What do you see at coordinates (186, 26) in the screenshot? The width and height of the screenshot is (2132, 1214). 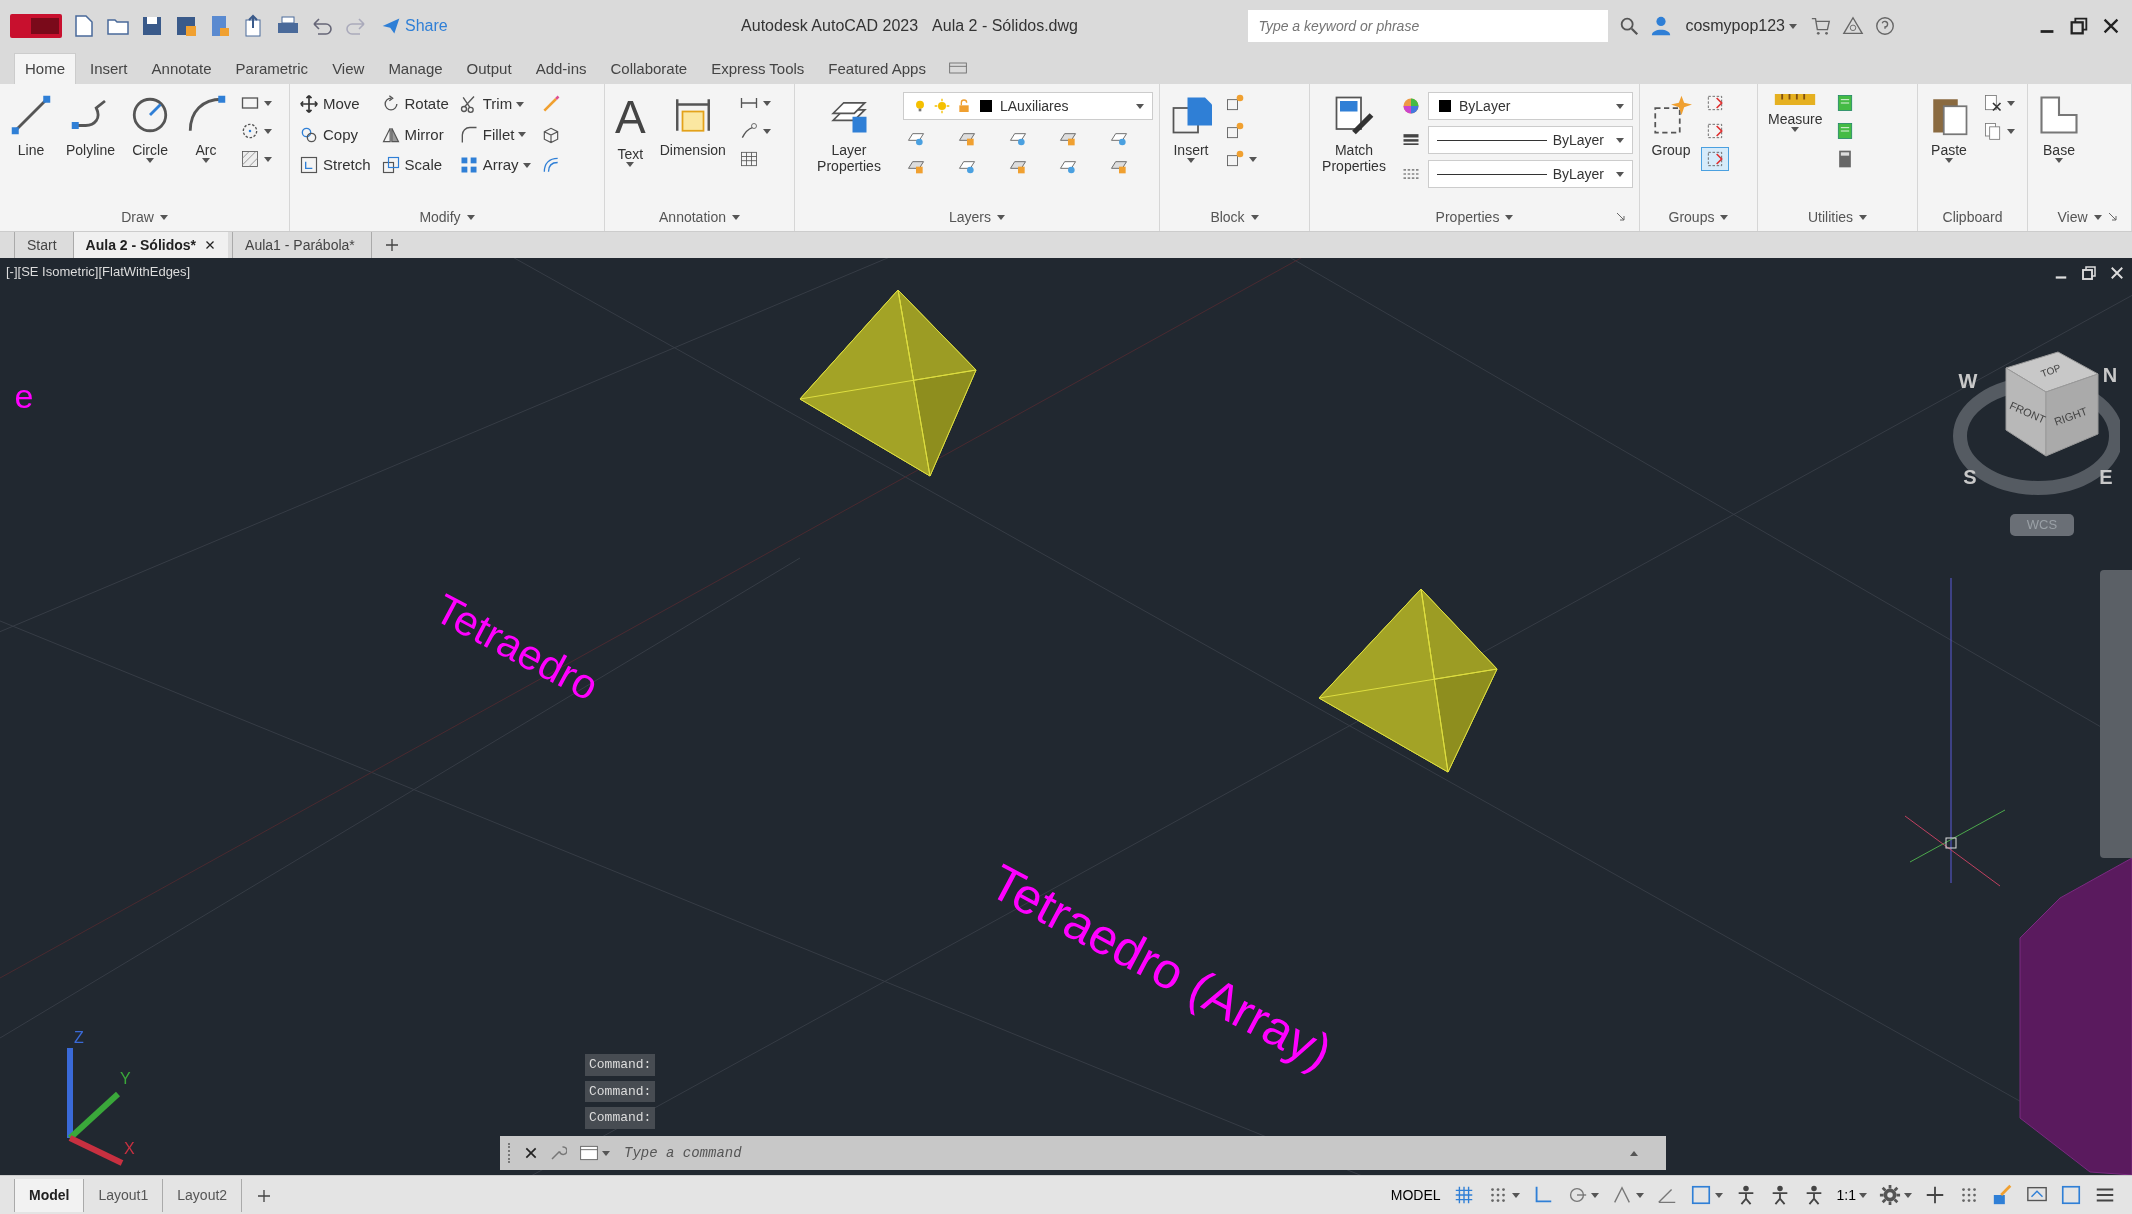 I see `save-as-icon` at bounding box center [186, 26].